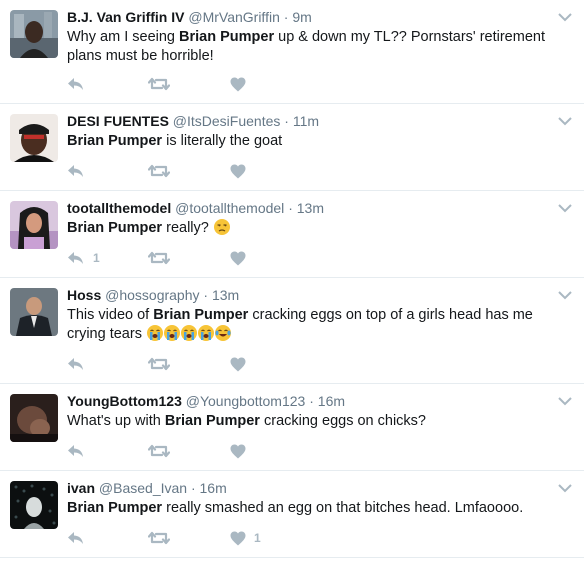  I want to click on author-handle: @tootallthemodel, so click(229, 208).